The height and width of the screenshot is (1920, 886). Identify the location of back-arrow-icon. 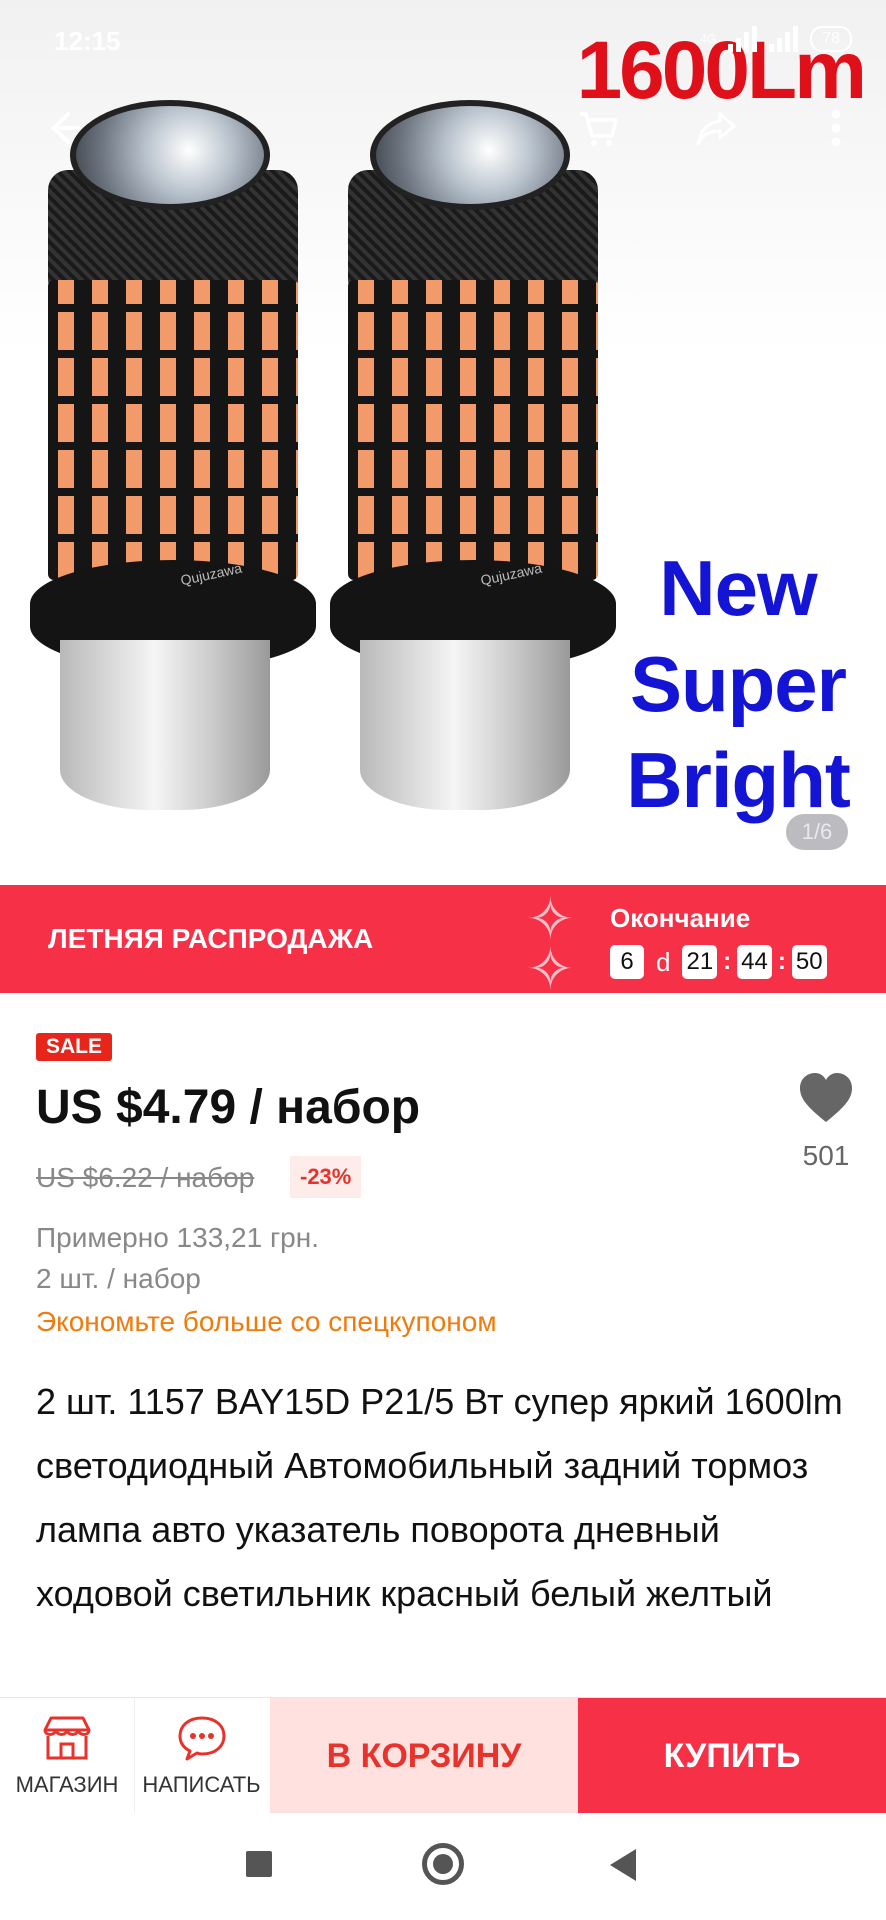
(62, 128).